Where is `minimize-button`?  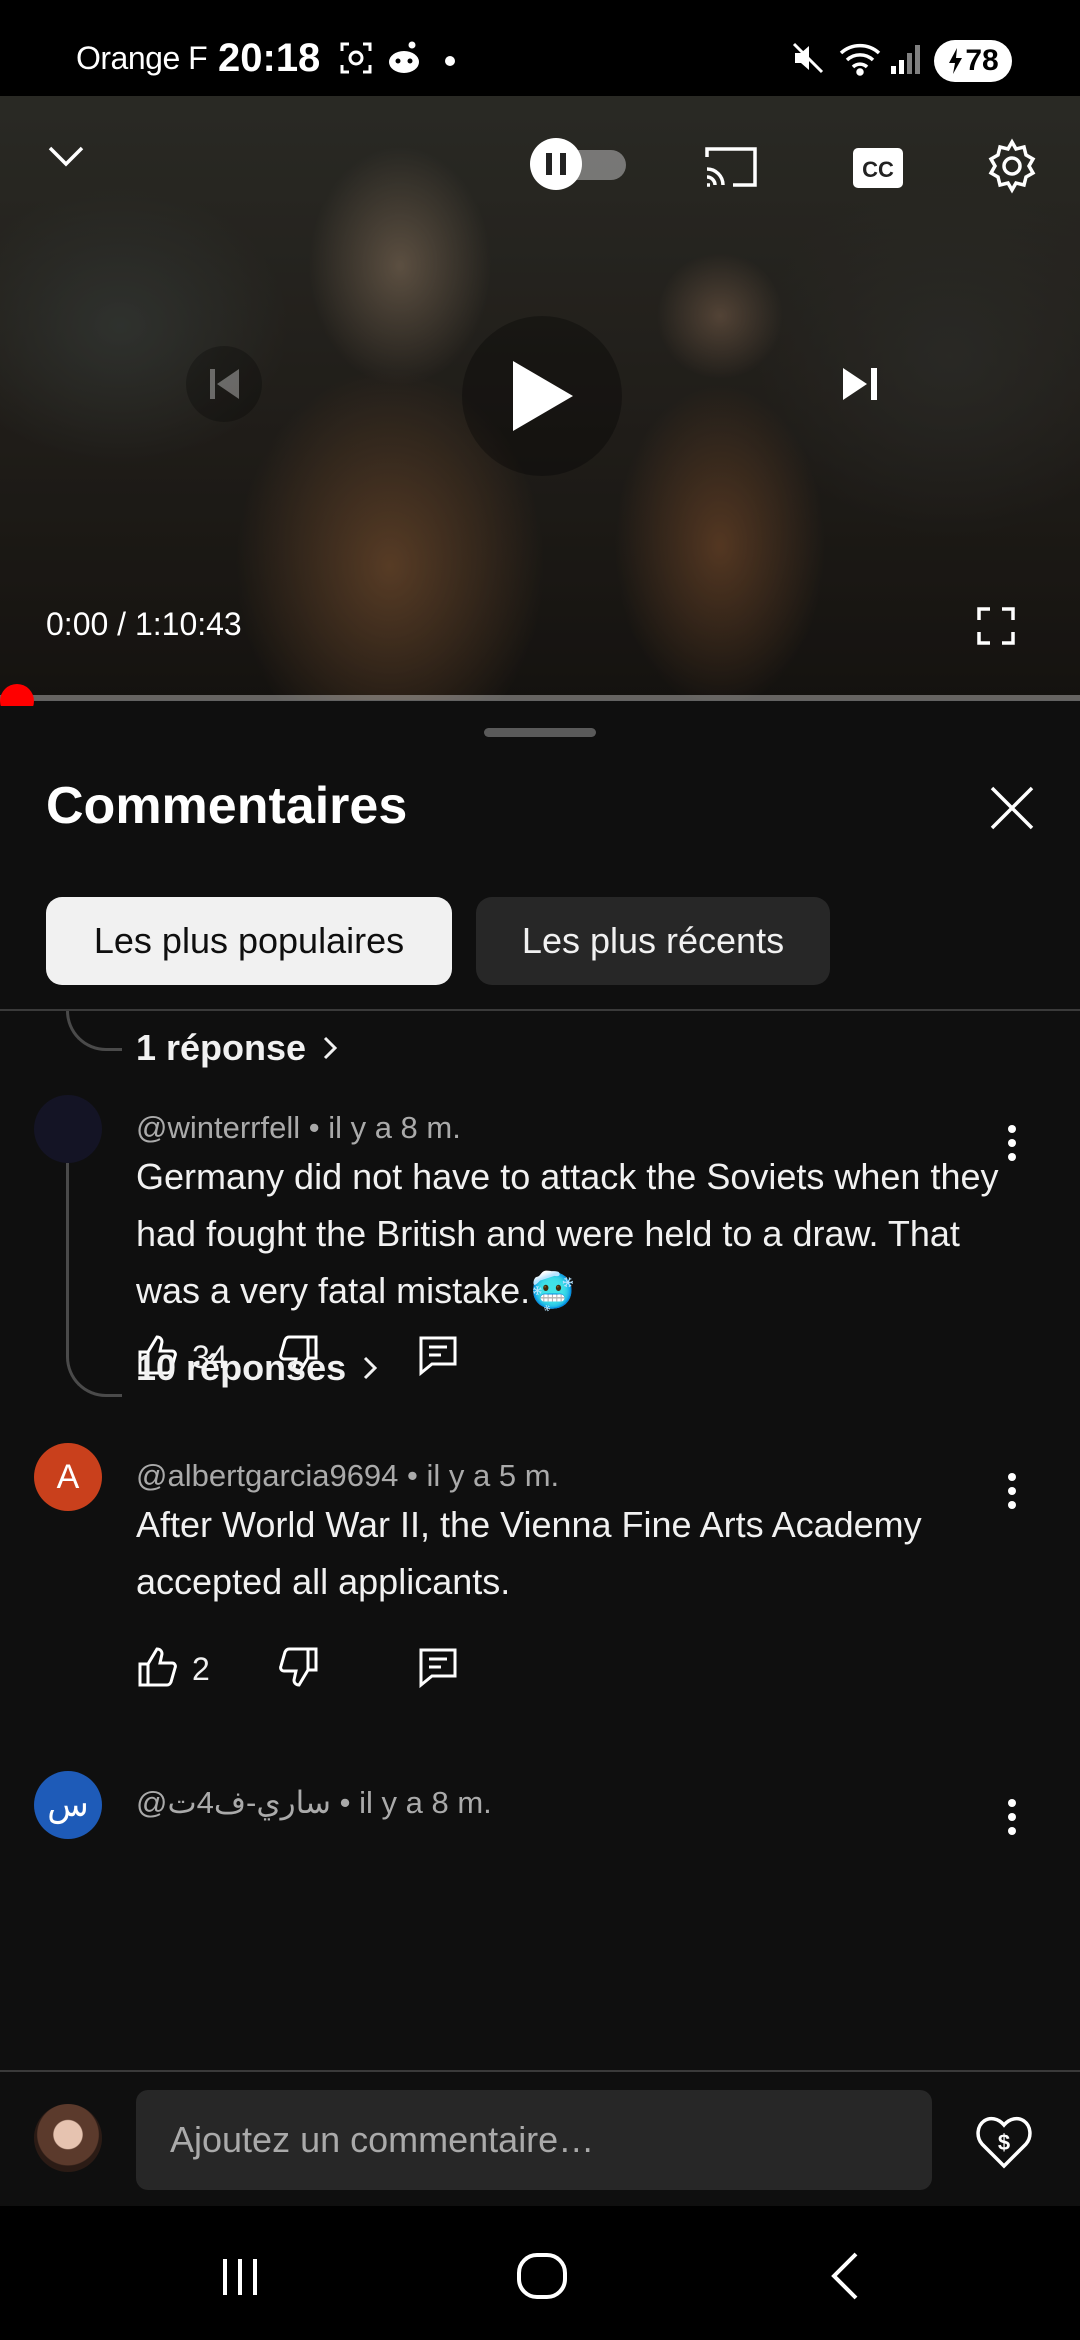
minimize-button is located at coordinates (66, 156).